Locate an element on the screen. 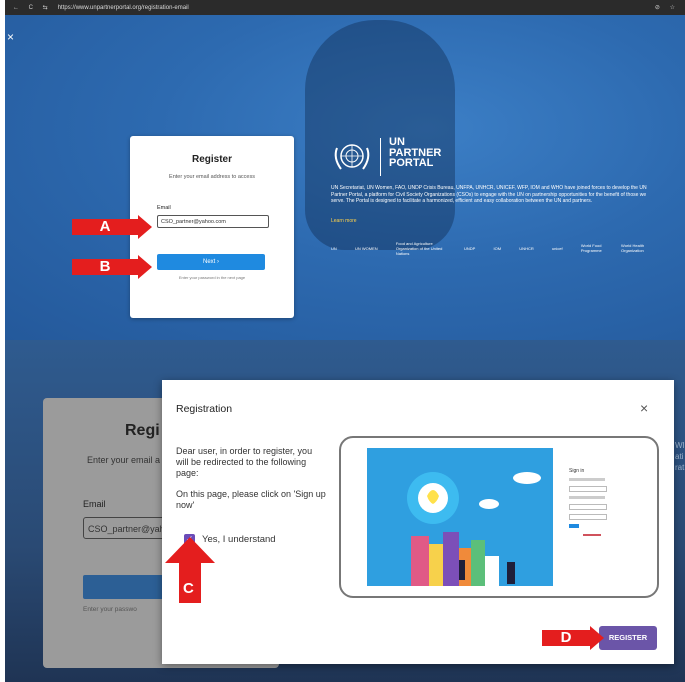 This screenshot has width=685, height=682. annotation-arrow-a: A is located at coordinates (112, 227).